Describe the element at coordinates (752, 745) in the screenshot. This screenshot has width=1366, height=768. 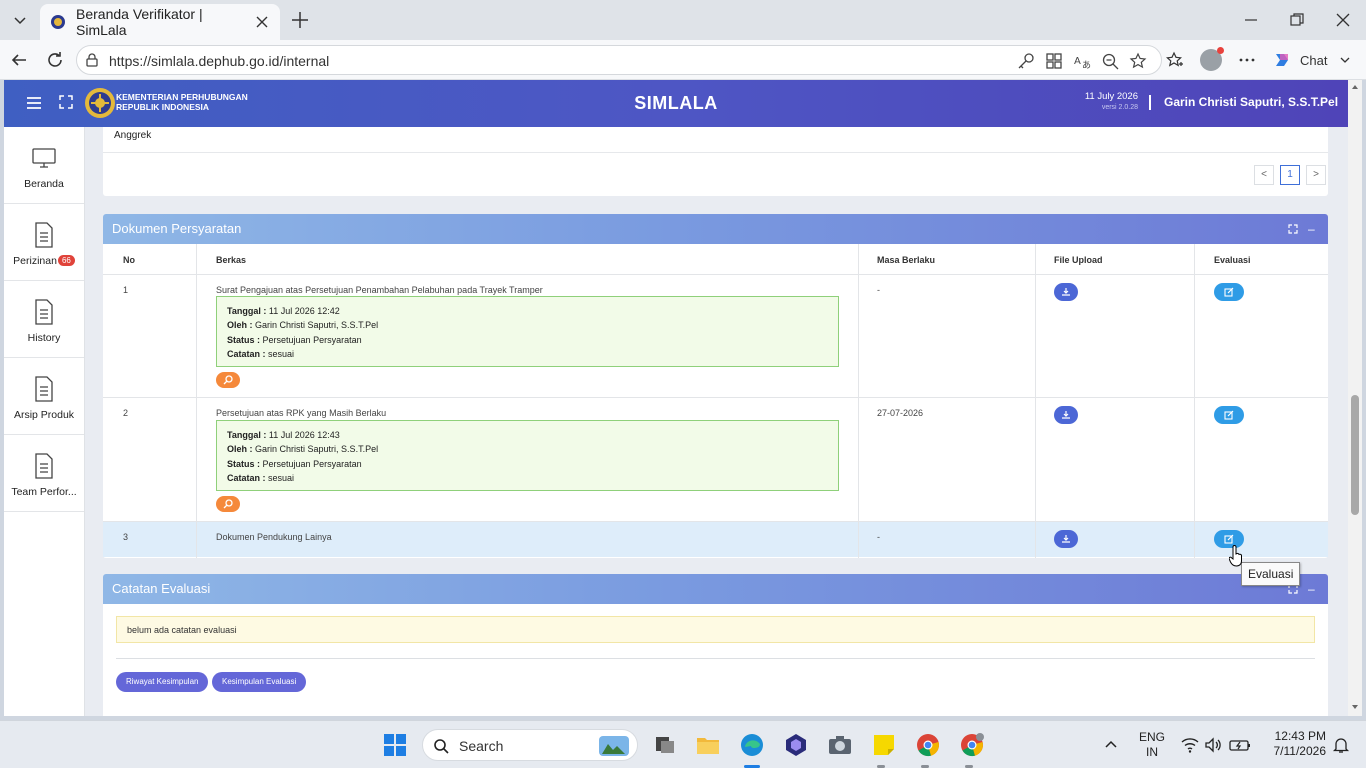
I see `edge-browser-icon` at that location.